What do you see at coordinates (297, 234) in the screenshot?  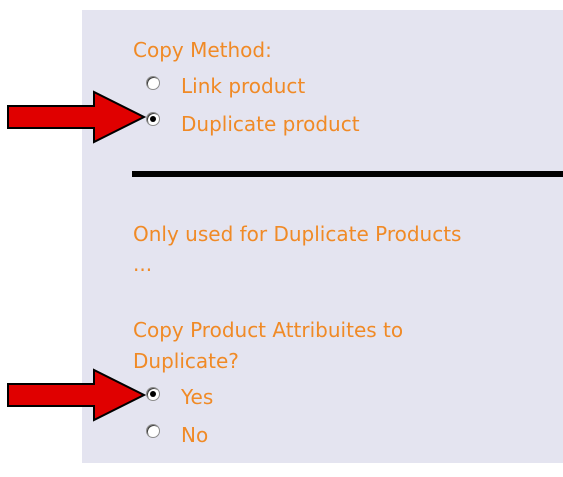 I see `duplicate-note-text: Only used for Duplicate Products` at bounding box center [297, 234].